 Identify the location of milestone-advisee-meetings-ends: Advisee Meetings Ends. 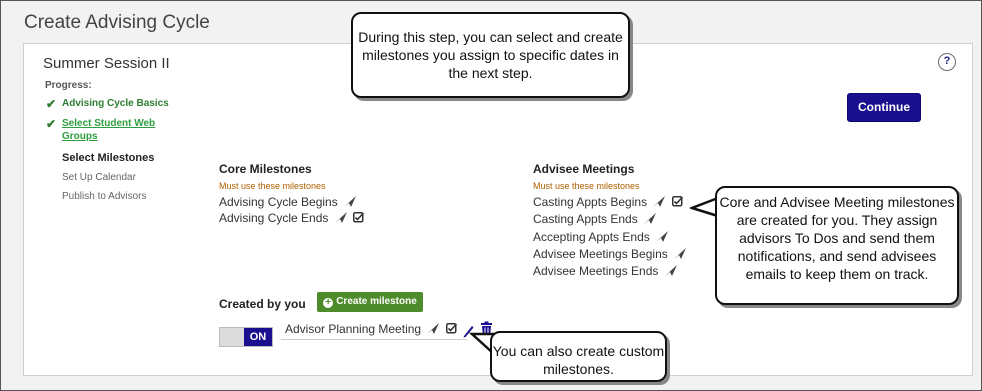
(605, 271).